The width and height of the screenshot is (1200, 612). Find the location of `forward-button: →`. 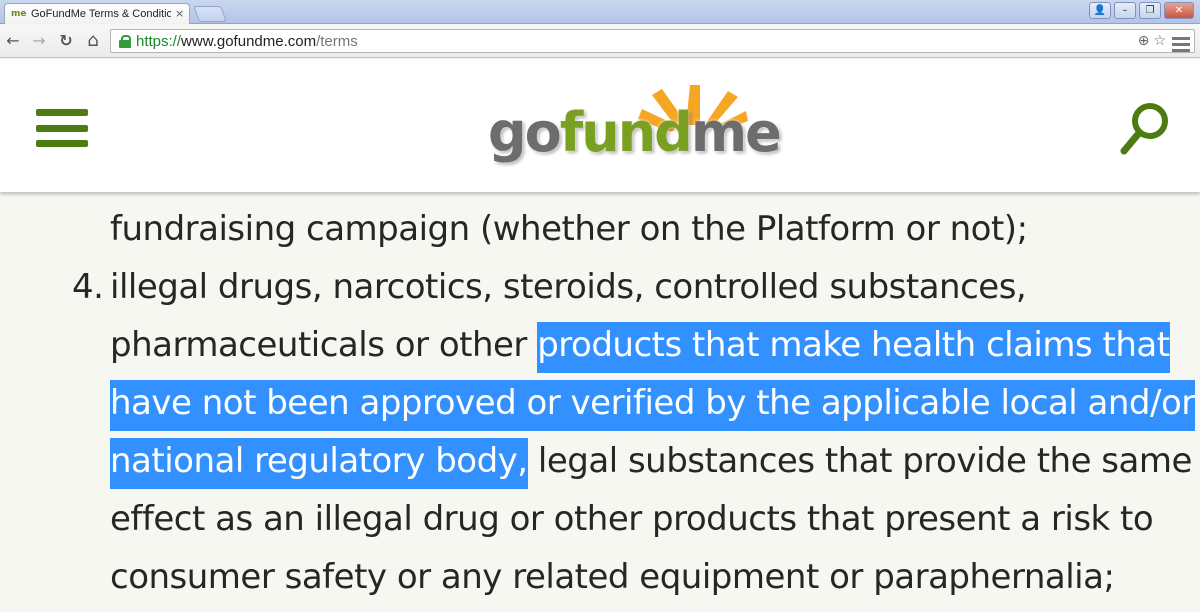

forward-button: → is located at coordinates (39, 41).